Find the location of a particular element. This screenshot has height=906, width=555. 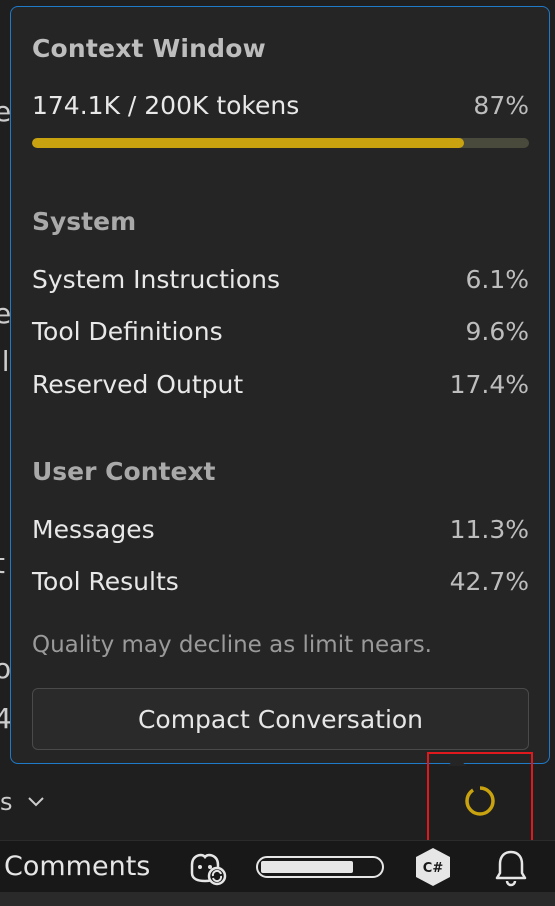

breakdown-value: 6.1% is located at coordinates (497, 279).